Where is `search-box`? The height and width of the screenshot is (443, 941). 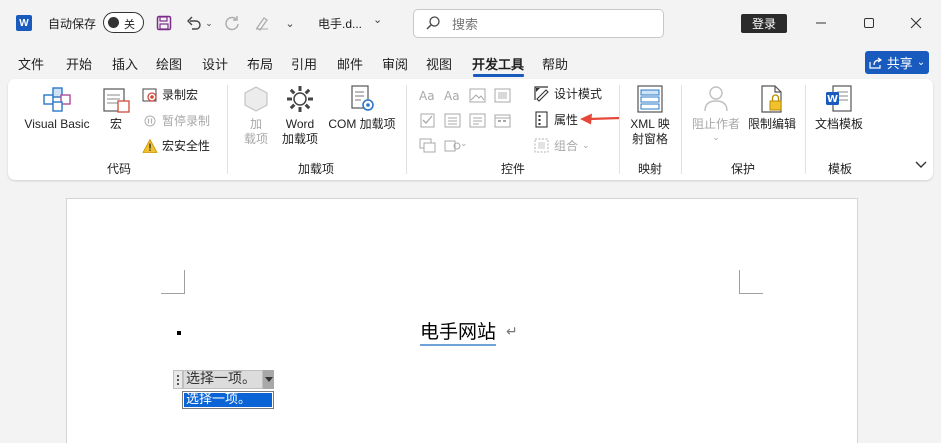 search-box is located at coordinates (538, 23).